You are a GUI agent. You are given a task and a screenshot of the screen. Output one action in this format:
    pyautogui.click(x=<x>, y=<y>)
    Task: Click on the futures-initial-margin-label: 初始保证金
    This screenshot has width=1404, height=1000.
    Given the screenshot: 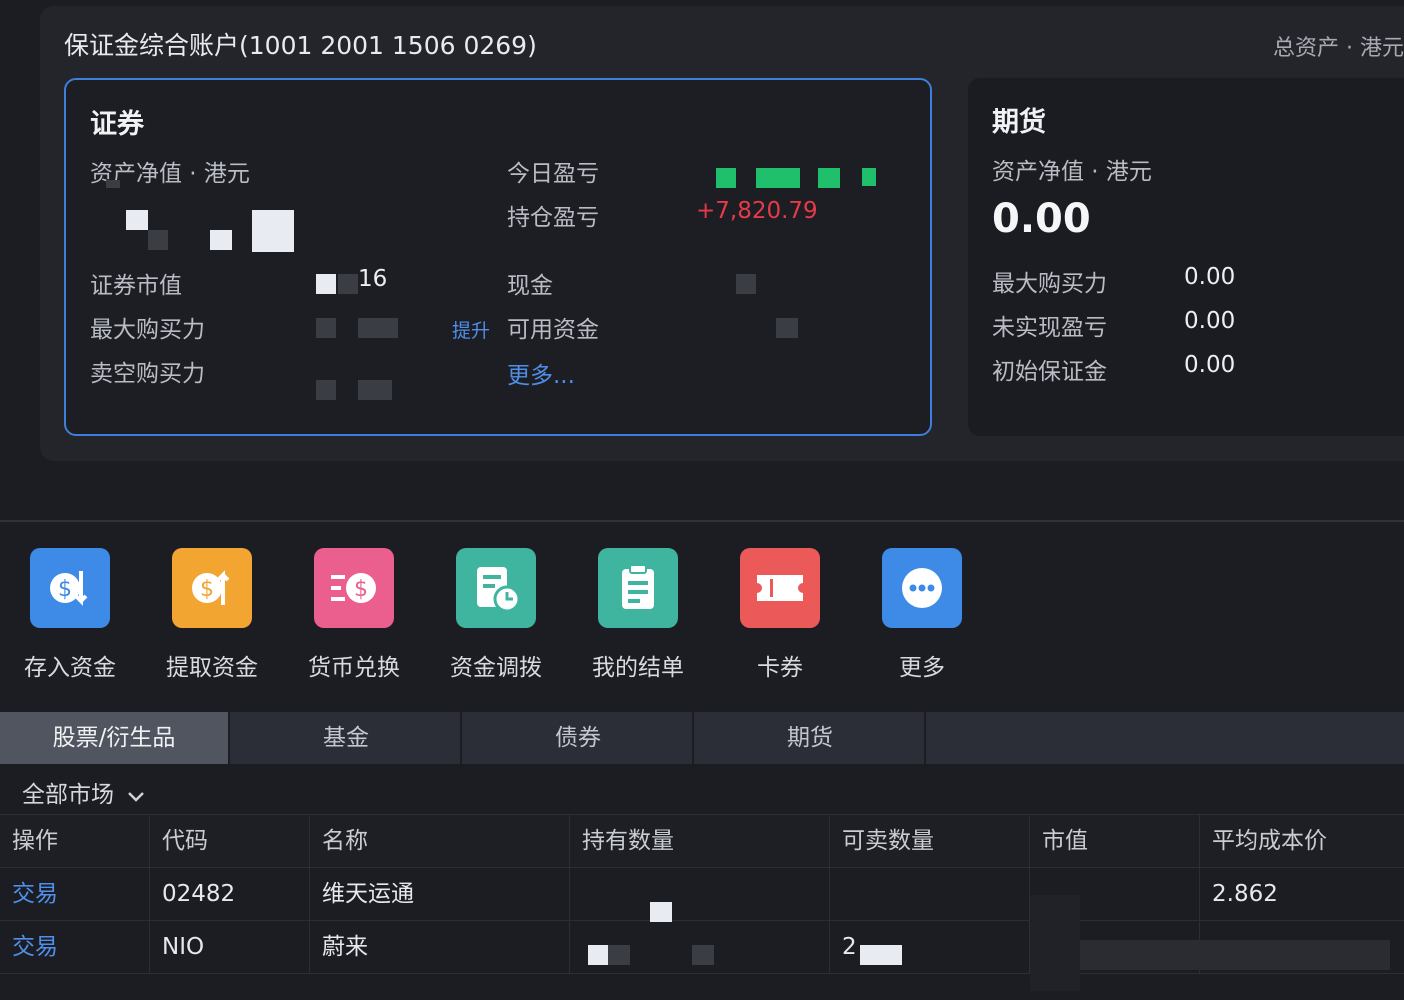 What is the action you would take?
    pyautogui.click(x=1049, y=372)
    